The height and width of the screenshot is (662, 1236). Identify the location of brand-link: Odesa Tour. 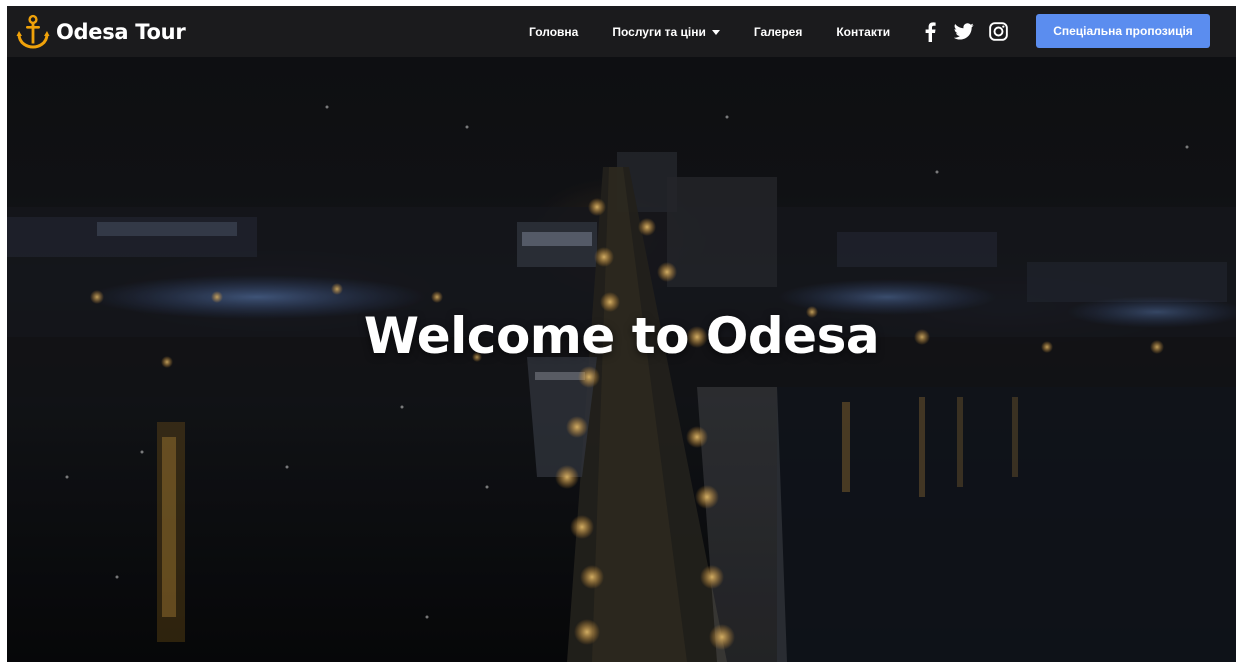
(100, 32).